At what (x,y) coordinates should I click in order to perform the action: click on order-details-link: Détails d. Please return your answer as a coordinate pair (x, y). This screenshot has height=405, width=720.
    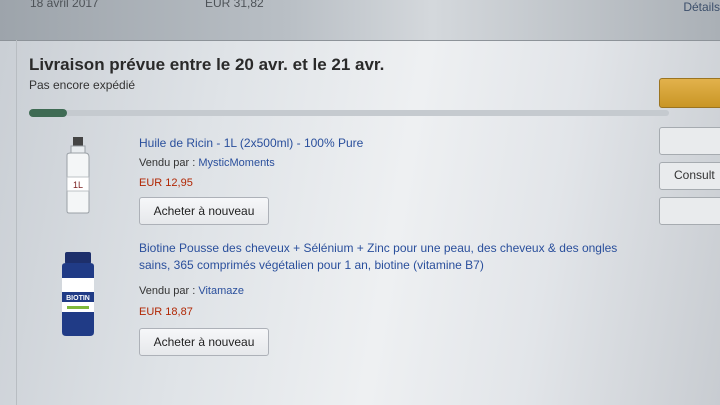
    Looking at the image, I should click on (701, 7).